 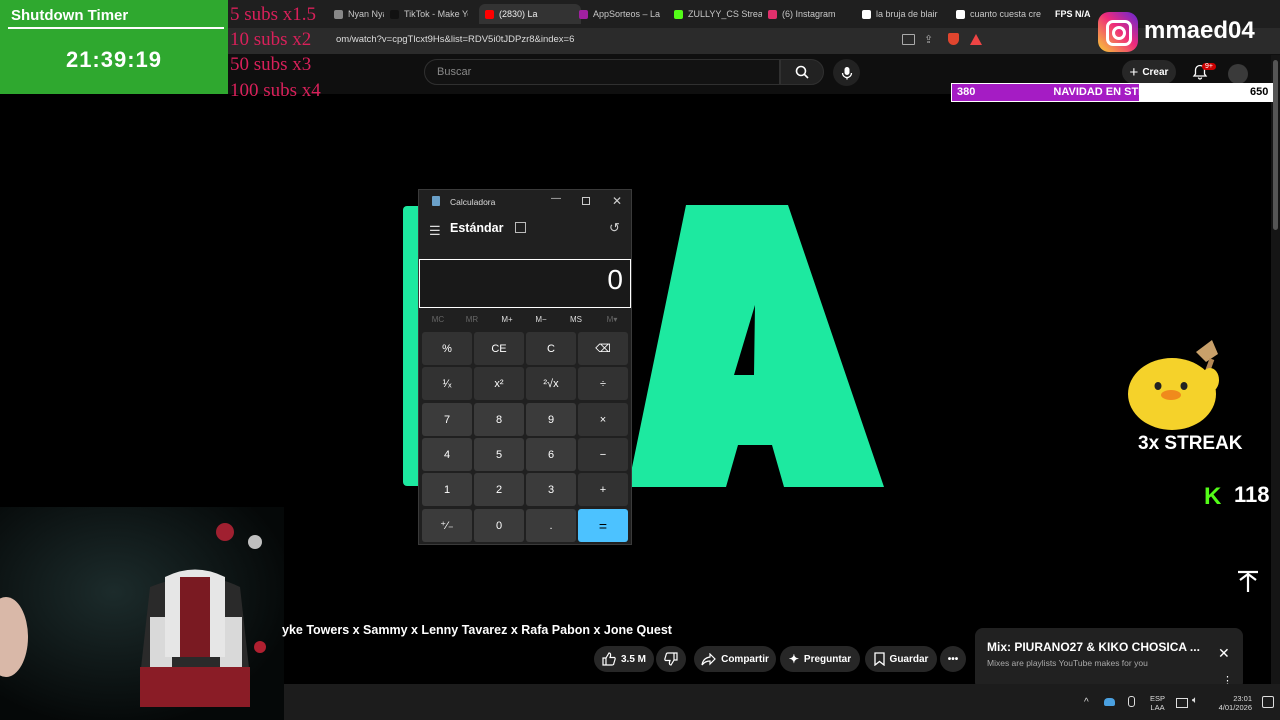 I want to click on webcam-scene, so click(x=133, y=615).